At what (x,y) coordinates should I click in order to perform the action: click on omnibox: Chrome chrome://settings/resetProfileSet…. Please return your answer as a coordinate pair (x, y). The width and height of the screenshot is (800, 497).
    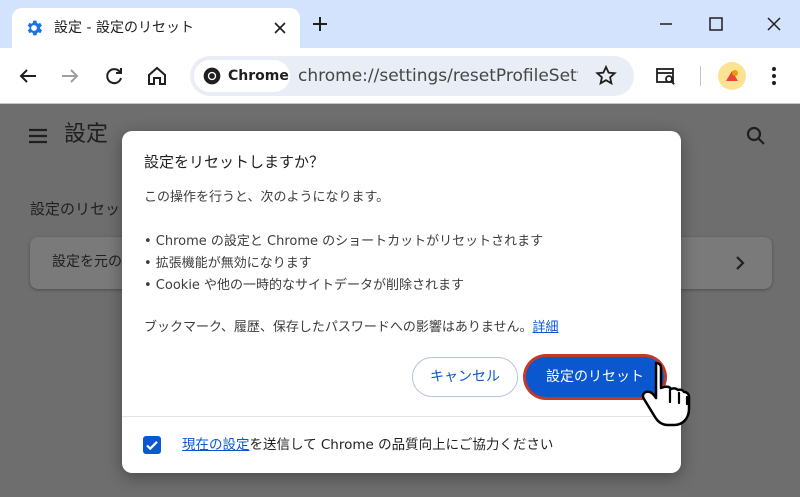
    Looking at the image, I should click on (412, 76).